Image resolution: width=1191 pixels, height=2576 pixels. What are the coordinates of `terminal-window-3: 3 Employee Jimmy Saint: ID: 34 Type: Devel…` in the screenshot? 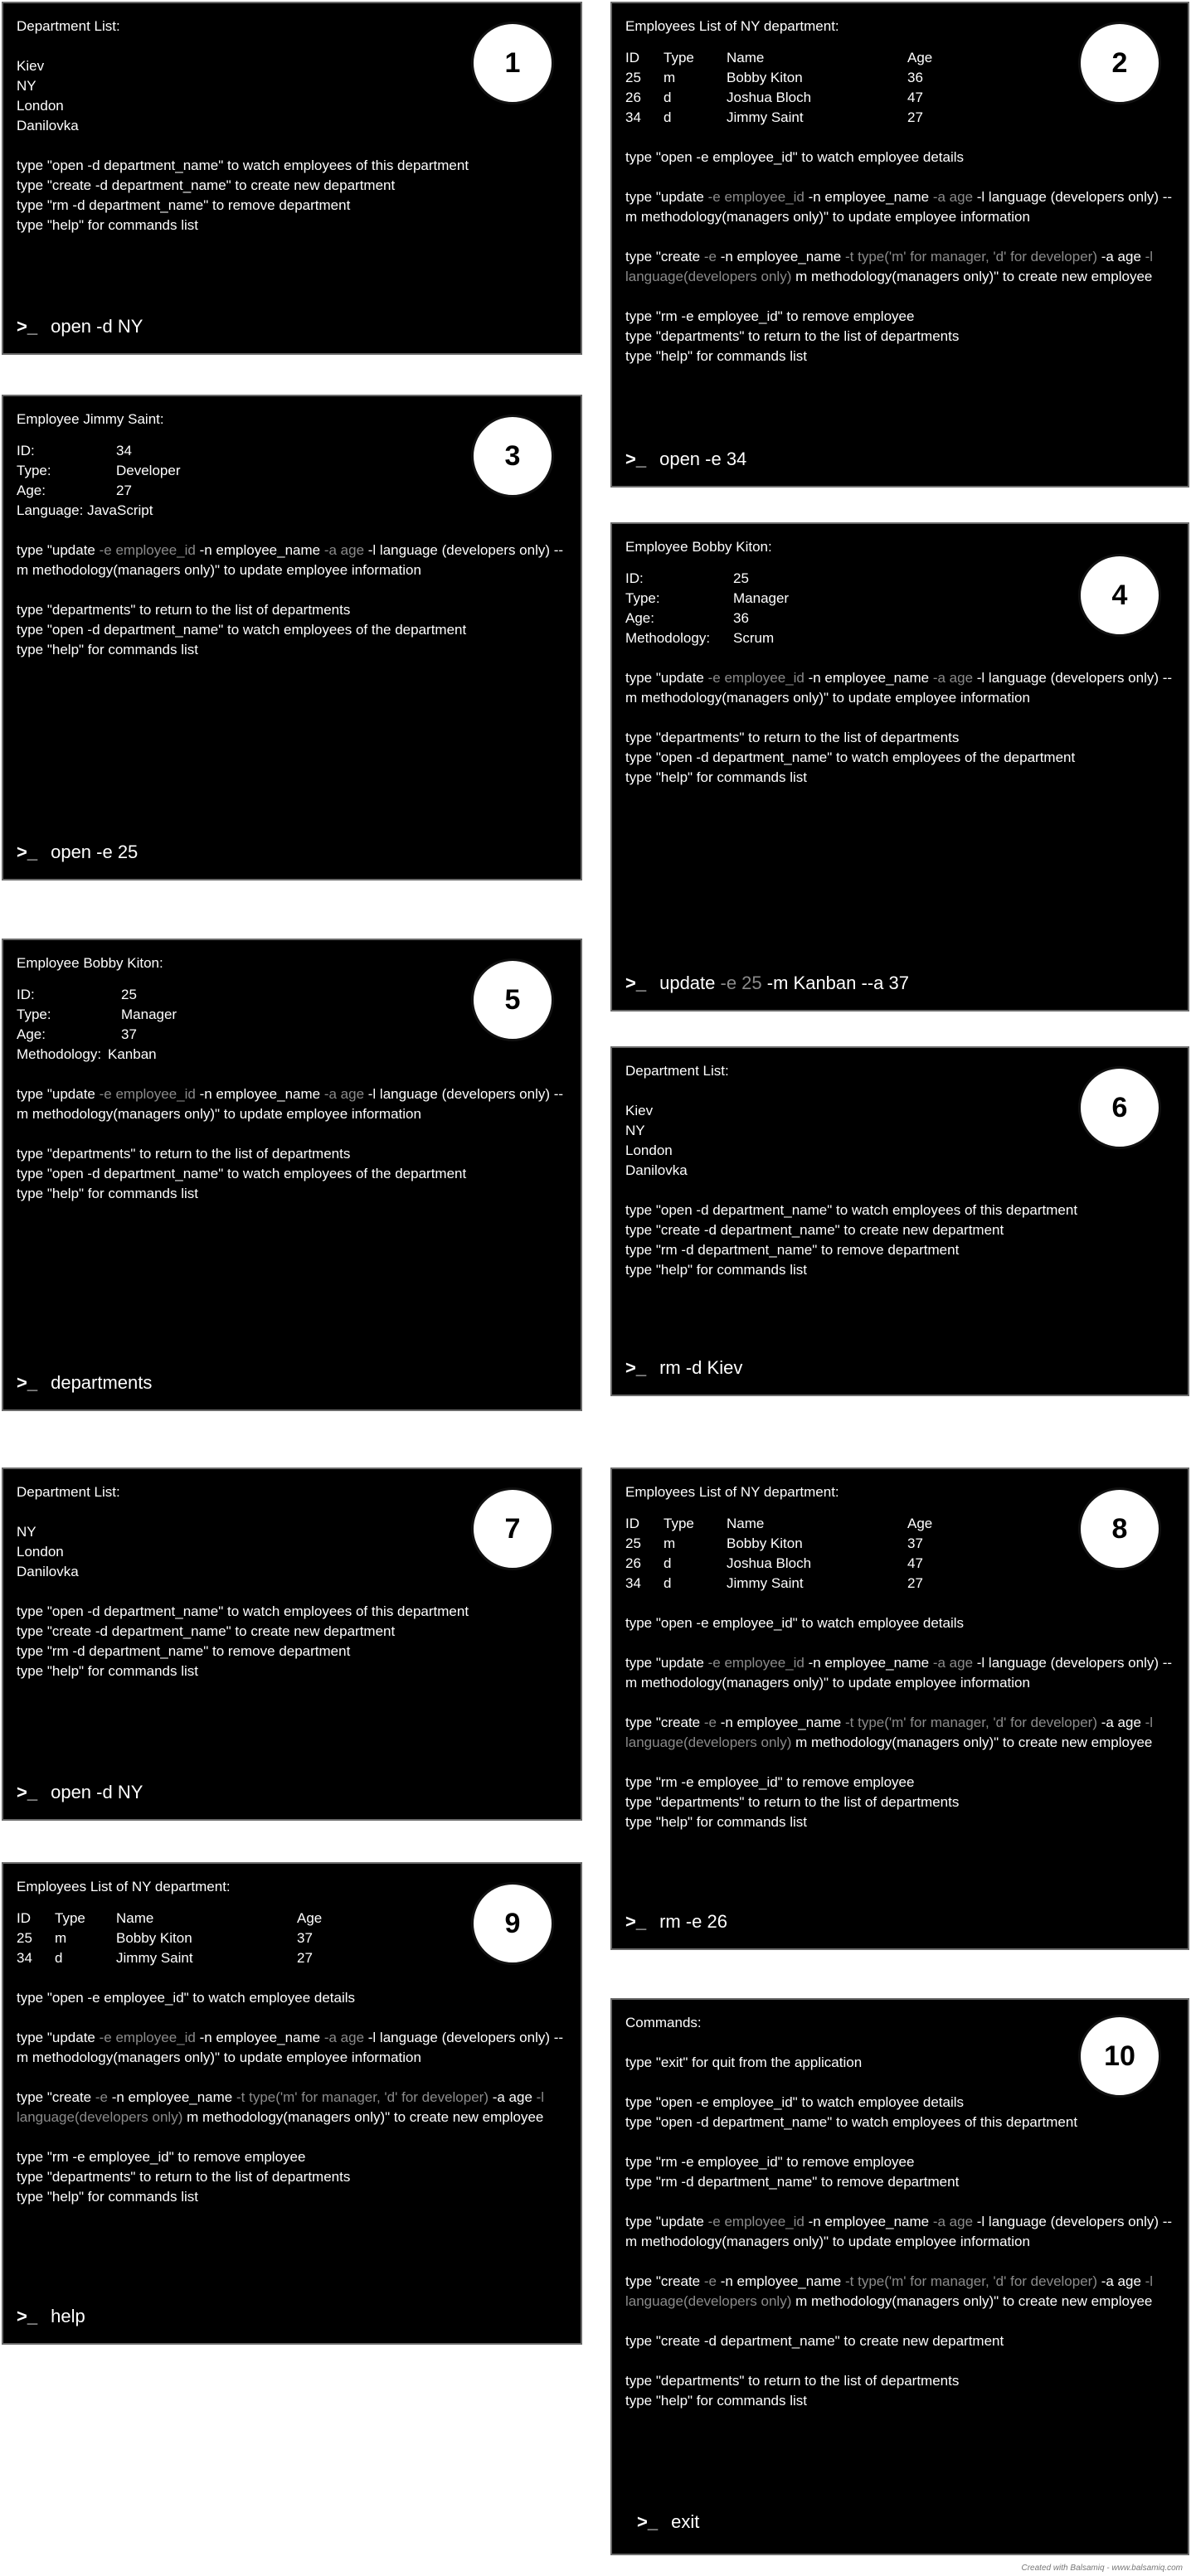 It's located at (292, 637).